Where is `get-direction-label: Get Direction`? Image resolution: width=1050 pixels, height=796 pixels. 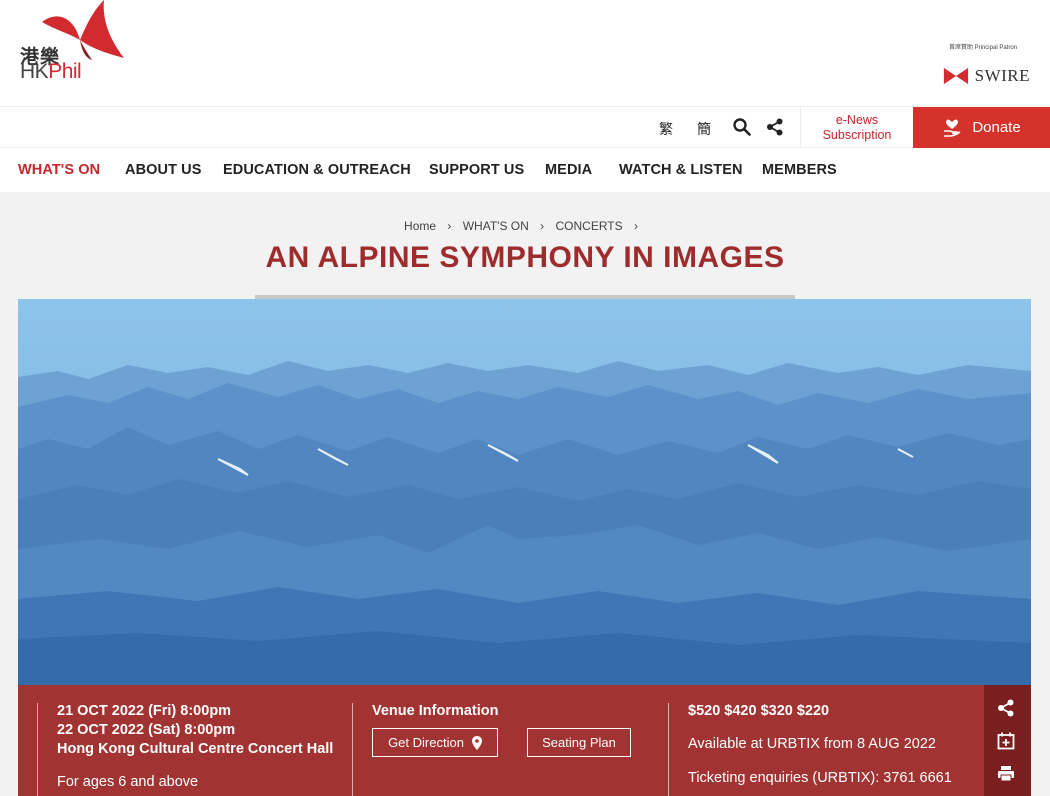 get-direction-label: Get Direction is located at coordinates (426, 742).